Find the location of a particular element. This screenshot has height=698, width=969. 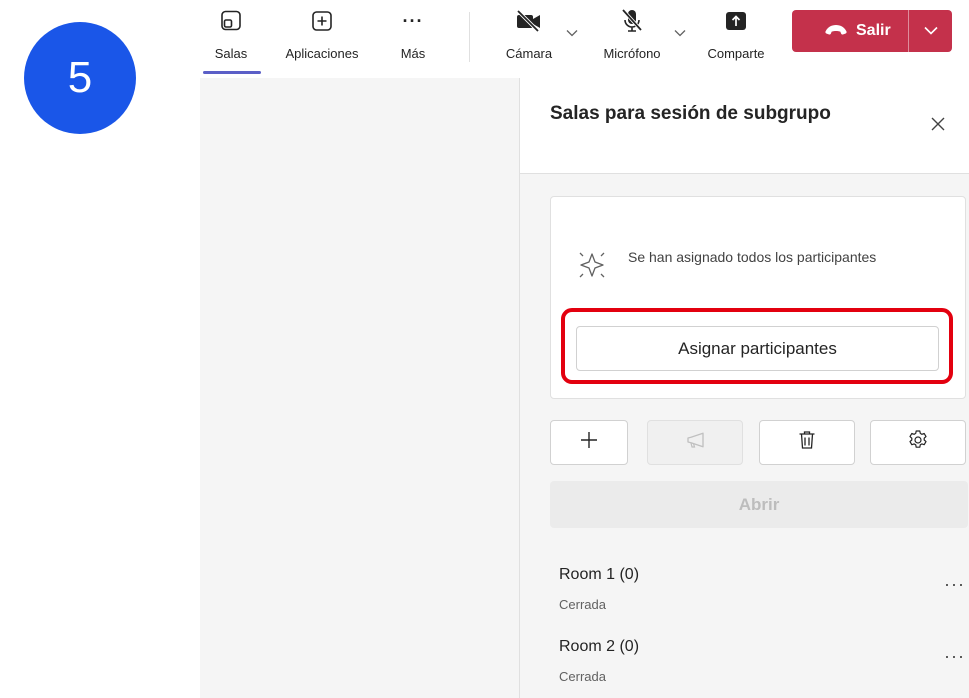

add-room-button is located at coordinates (589, 442).